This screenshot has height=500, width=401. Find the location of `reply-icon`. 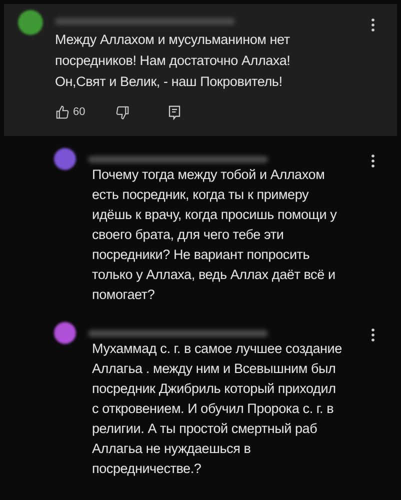

reply-icon is located at coordinates (175, 112).